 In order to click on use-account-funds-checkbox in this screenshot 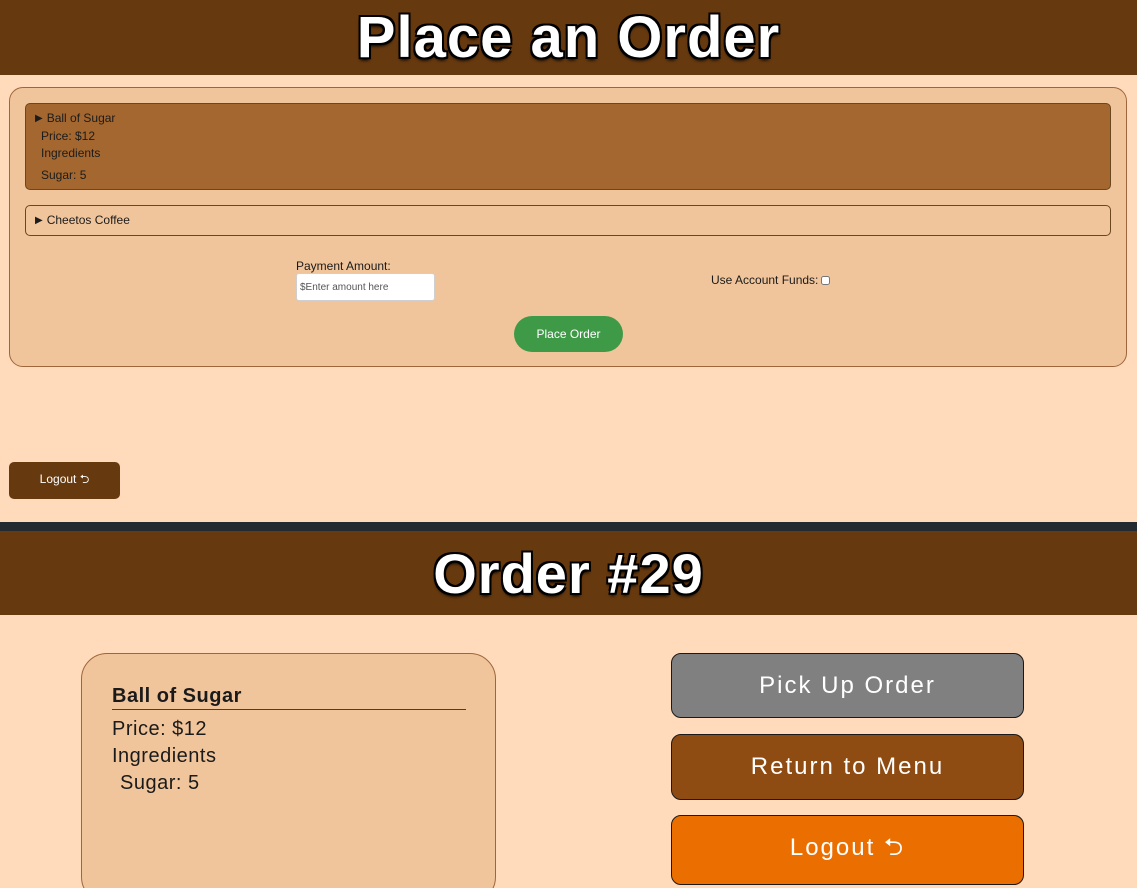, I will do `click(826, 280)`.